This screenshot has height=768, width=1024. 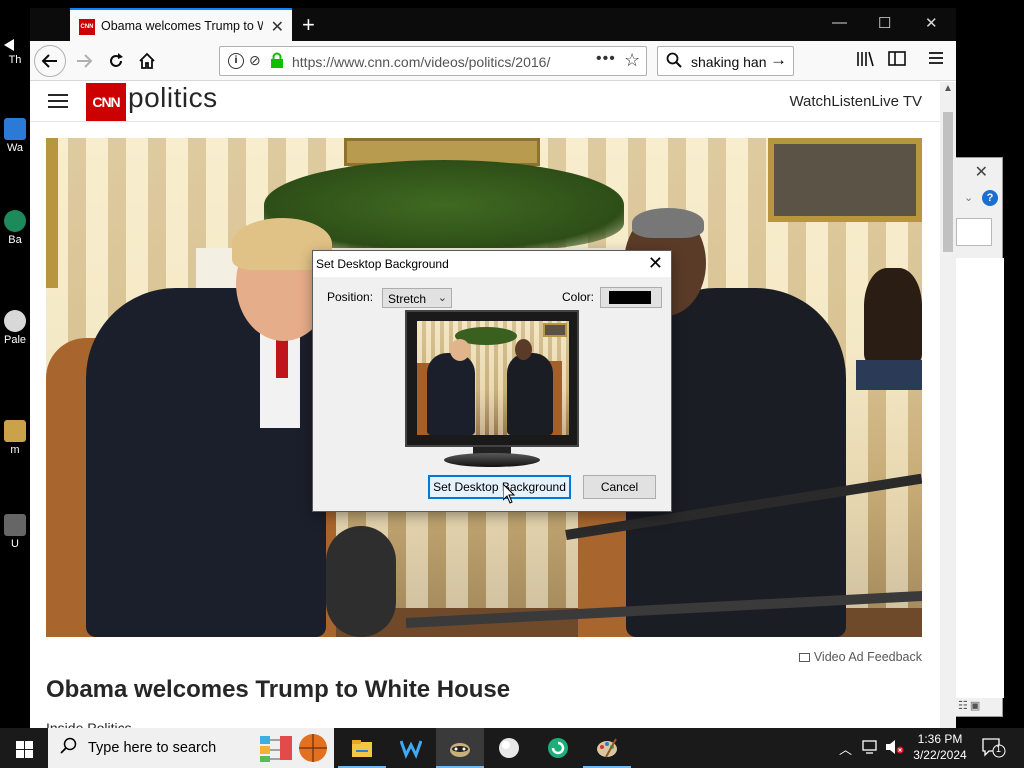 I want to click on preview-right-head, so click(x=523, y=349).